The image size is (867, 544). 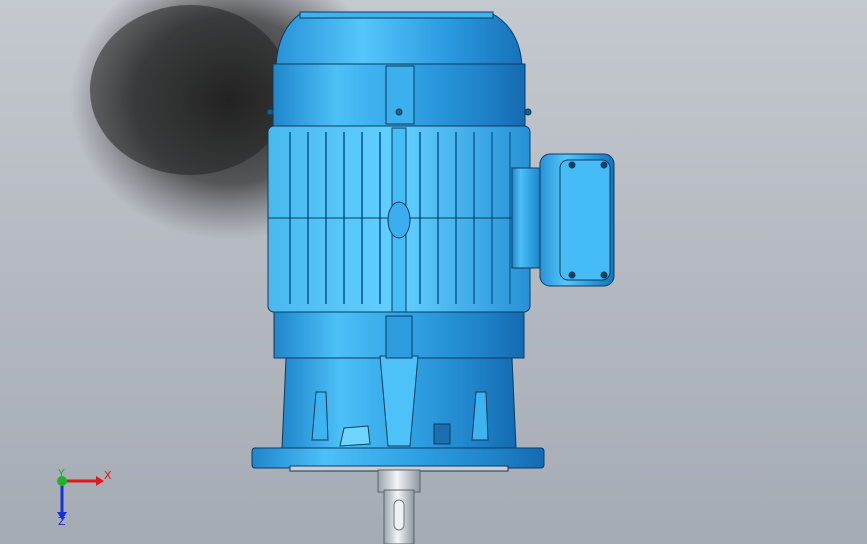 What do you see at coordinates (396, 15) in the screenshot?
I see `fan-cover-rim` at bounding box center [396, 15].